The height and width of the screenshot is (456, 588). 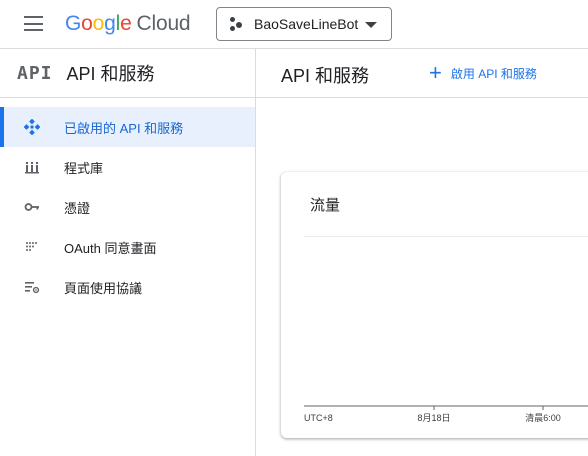 What do you see at coordinates (124, 128) in the screenshot?
I see `sidebar-item-label: 已啟用的 API 和服務` at bounding box center [124, 128].